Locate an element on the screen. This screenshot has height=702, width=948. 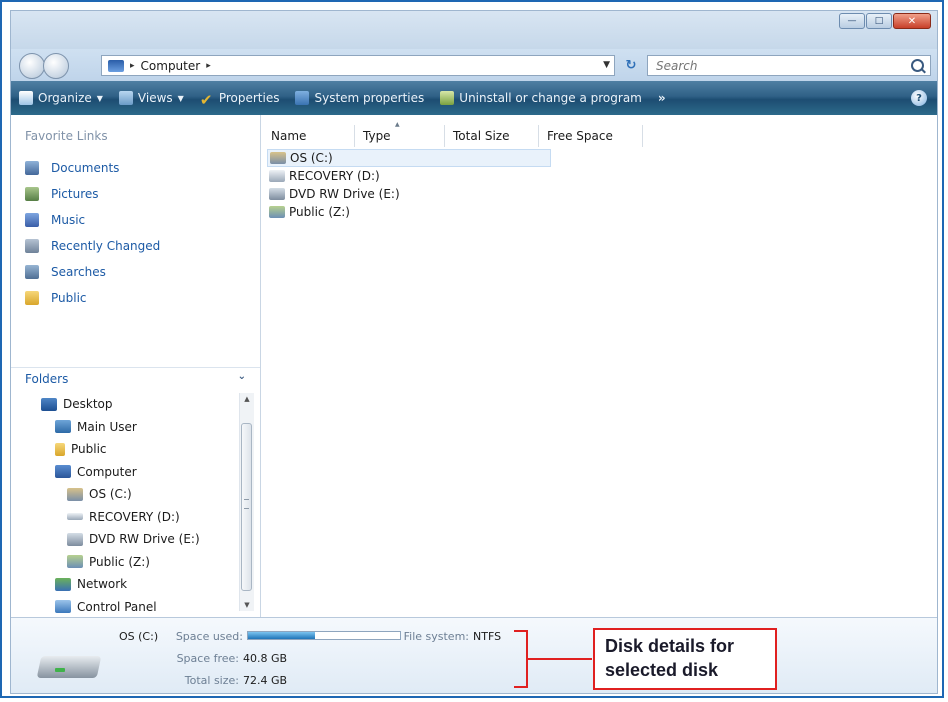
favorite-link-pictures: Pictures is located at coordinates (92, 194).